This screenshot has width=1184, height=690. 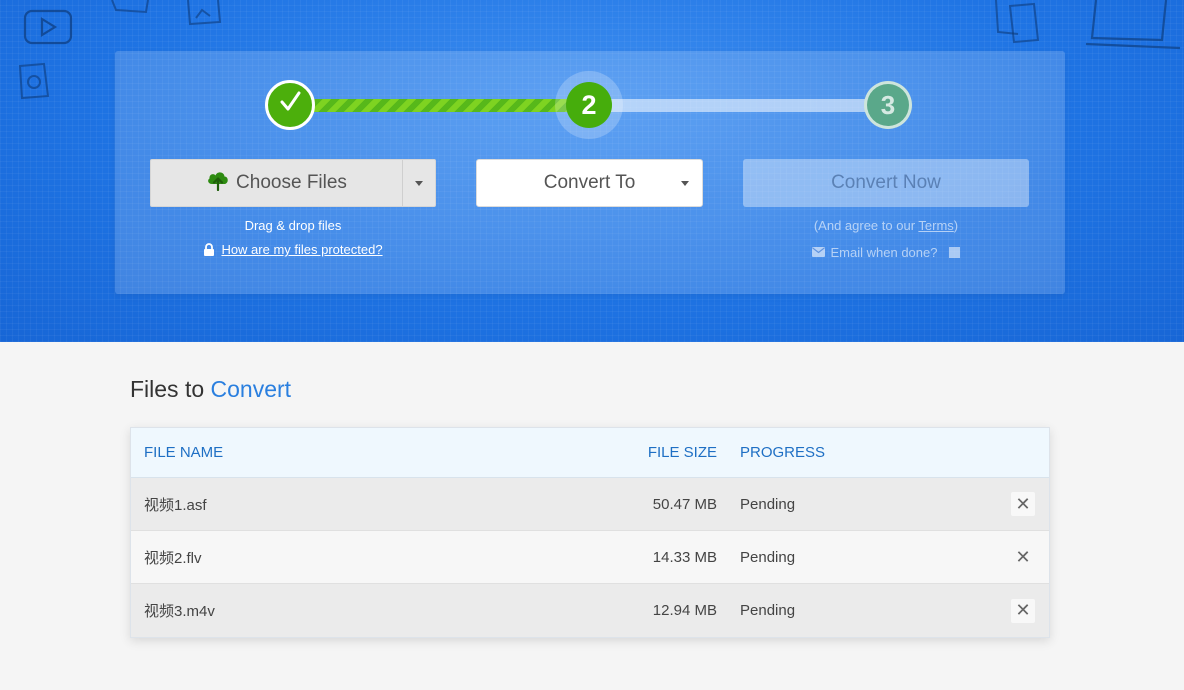 I want to click on step-2-current: 2, so click(x=589, y=105).